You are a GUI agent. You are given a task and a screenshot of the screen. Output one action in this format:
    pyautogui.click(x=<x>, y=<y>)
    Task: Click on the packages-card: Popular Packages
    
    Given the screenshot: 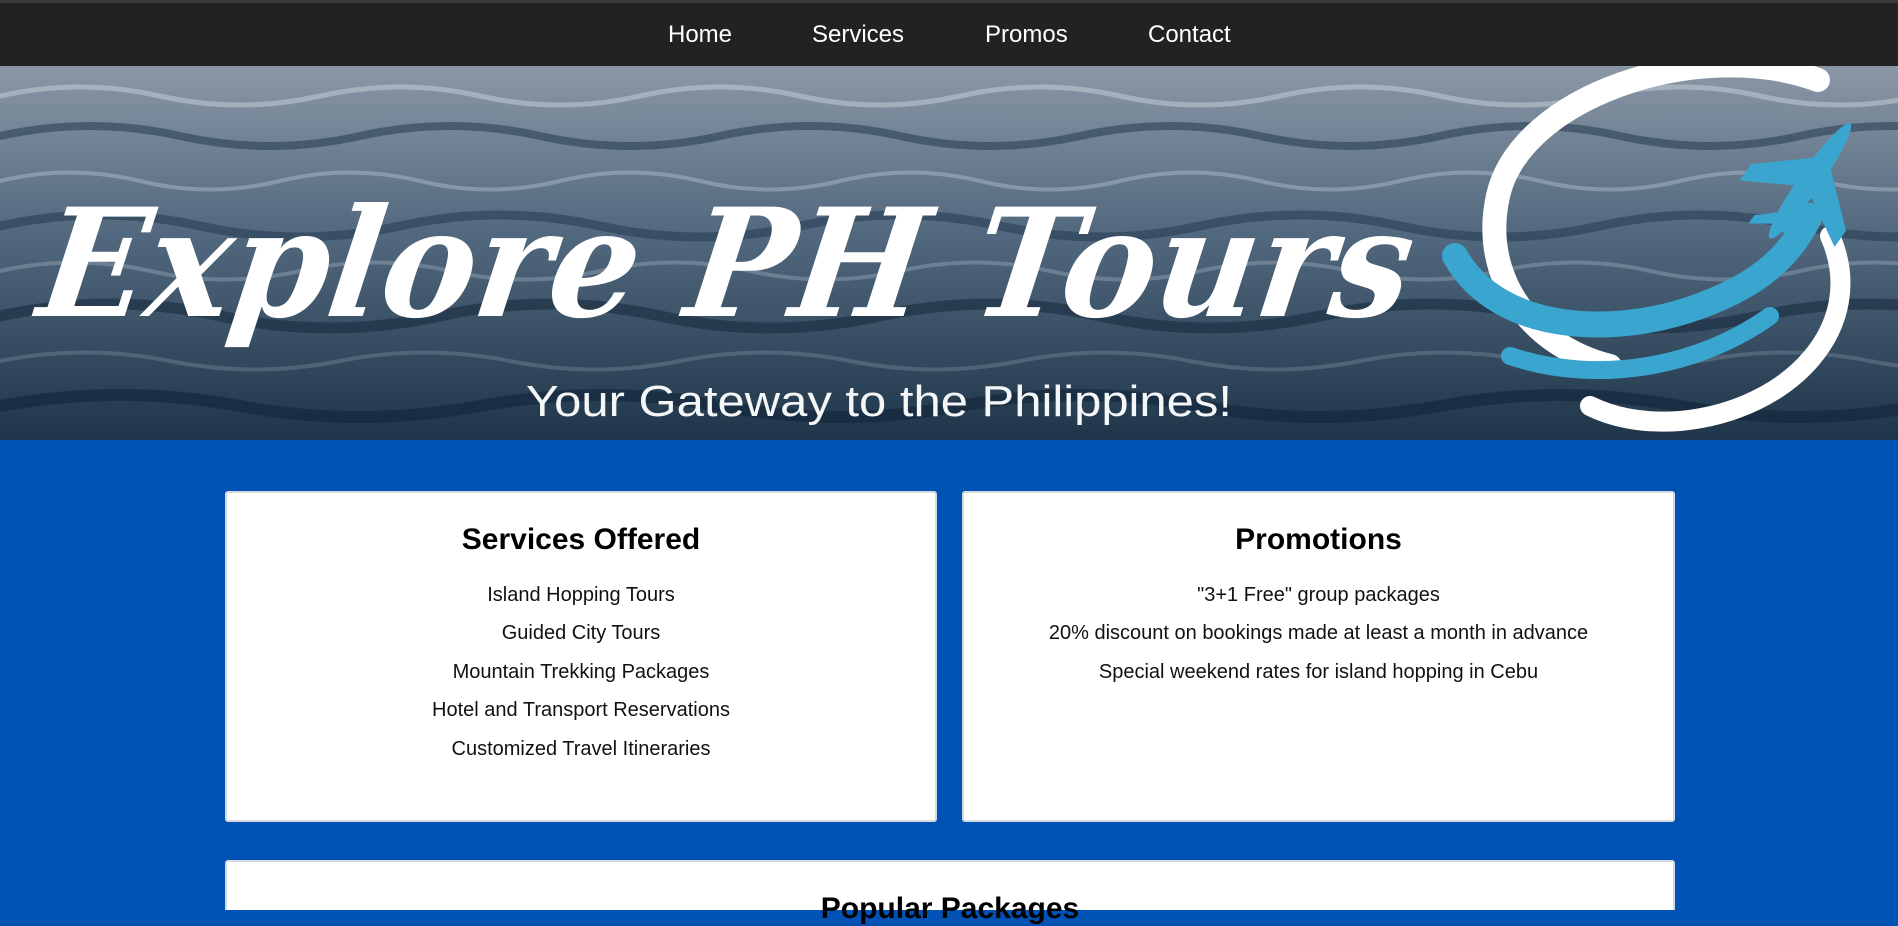 What is the action you would take?
    pyautogui.click(x=950, y=892)
    